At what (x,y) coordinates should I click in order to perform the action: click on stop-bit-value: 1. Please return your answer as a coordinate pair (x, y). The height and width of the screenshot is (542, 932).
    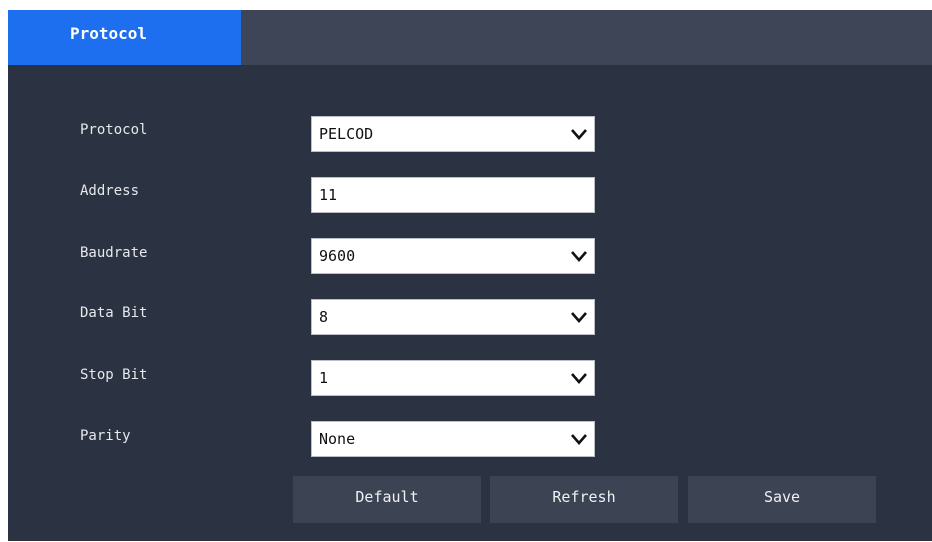
    Looking at the image, I should click on (324, 378).